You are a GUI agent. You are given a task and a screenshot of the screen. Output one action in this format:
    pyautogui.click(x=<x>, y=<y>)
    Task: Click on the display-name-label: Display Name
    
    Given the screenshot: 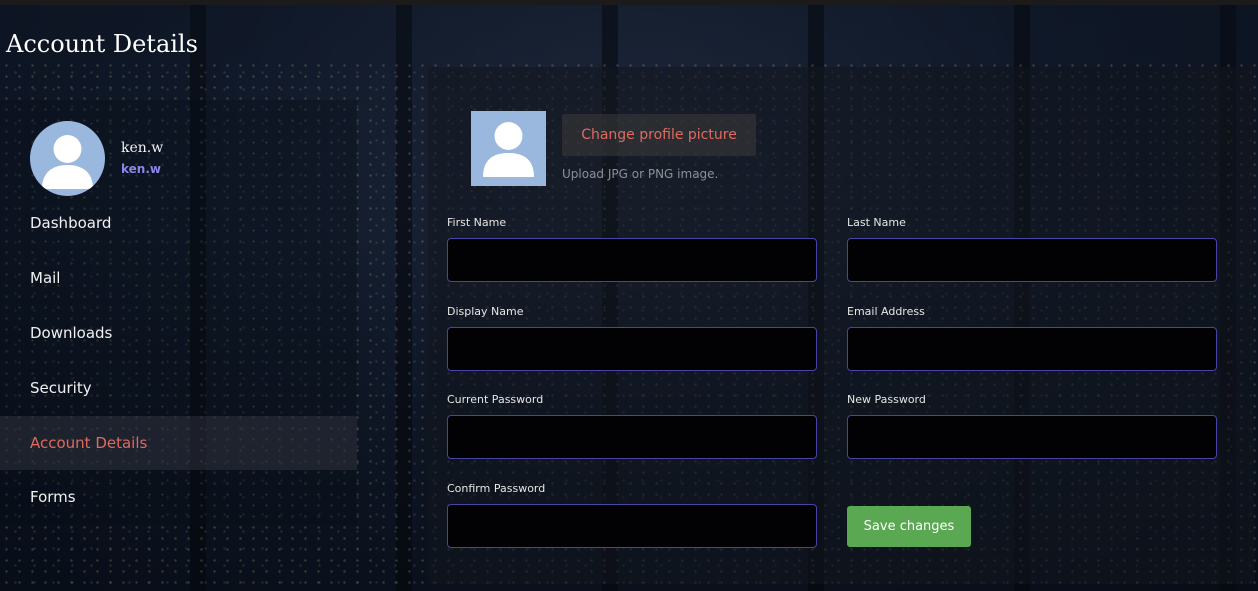 What is the action you would take?
    pyautogui.click(x=485, y=311)
    